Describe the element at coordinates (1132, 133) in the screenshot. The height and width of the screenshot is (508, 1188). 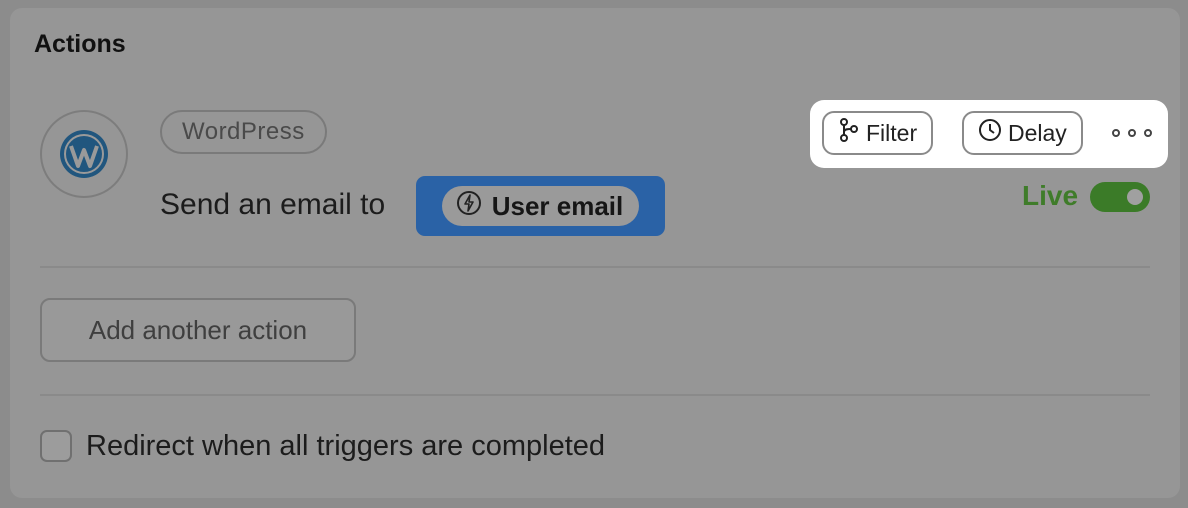
I see `more-options-icon` at that location.